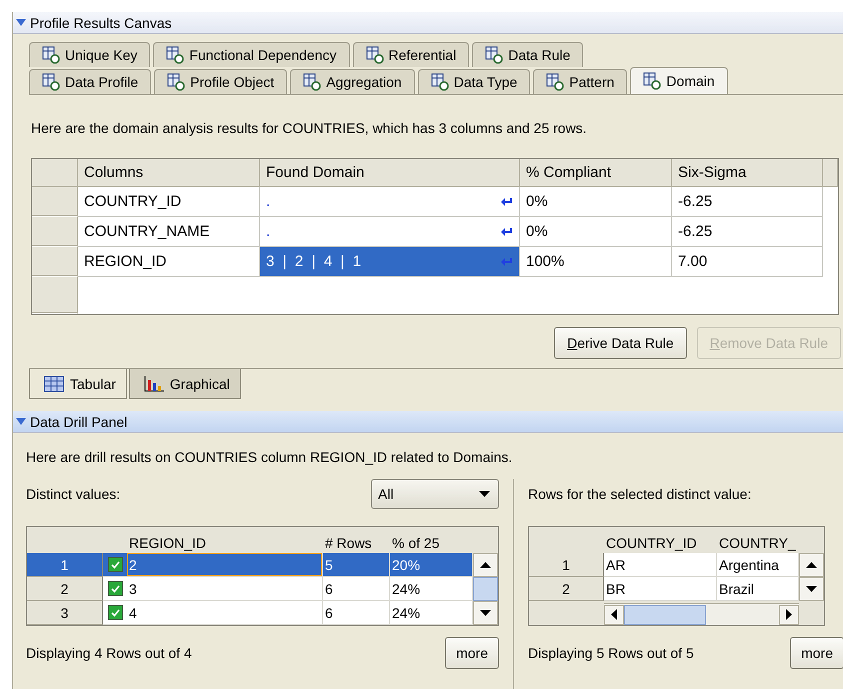 The image size is (843, 689). I want to click on column-header: COUNTRY_ID, so click(660, 540).